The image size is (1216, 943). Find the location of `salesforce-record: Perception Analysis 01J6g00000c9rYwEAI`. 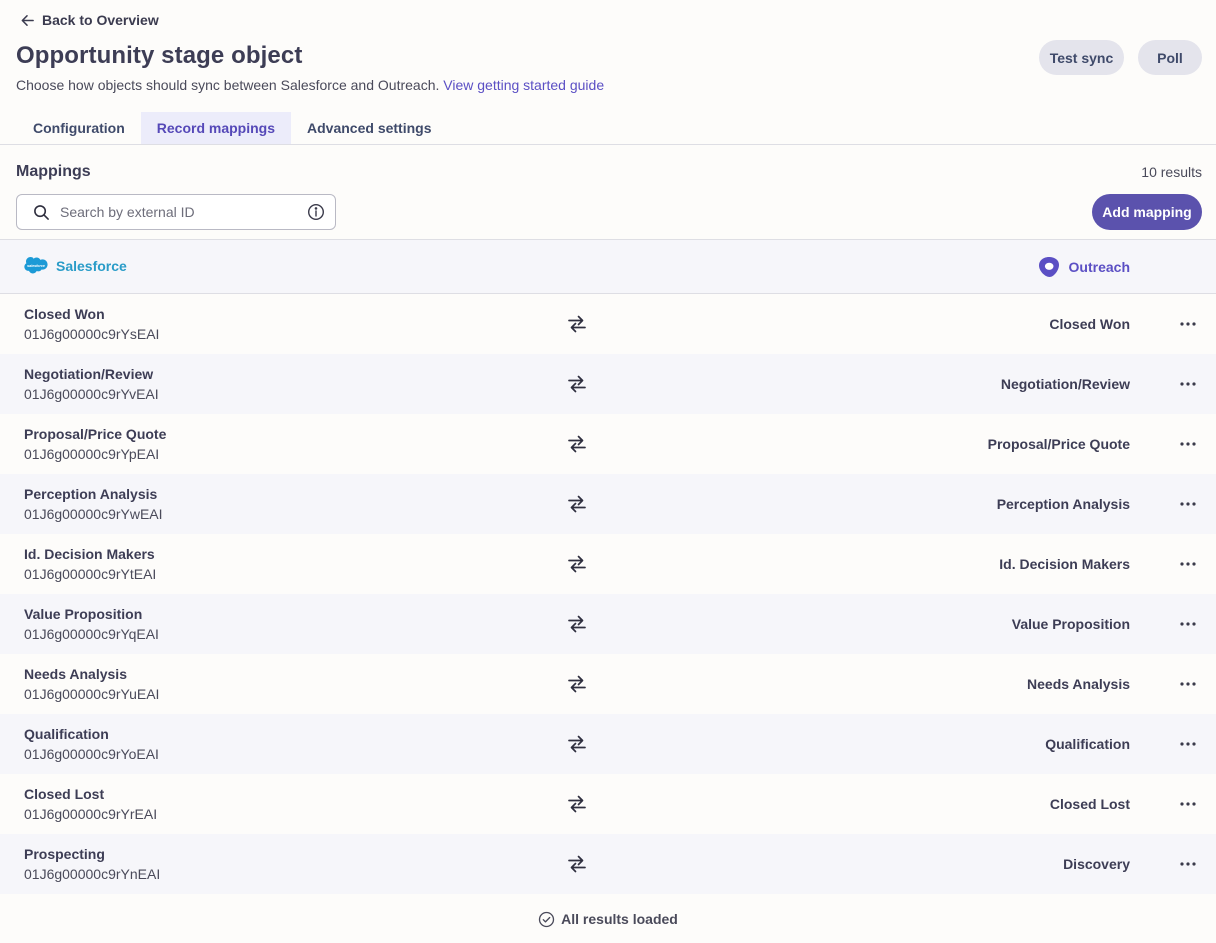

salesforce-record: Perception Analysis 01J6g00000c9rYwEAI is located at coordinates (93, 504).